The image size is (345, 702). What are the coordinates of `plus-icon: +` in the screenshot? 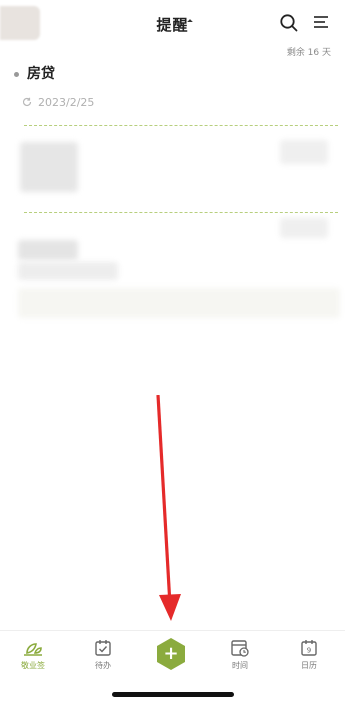 It's located at (171, 653).